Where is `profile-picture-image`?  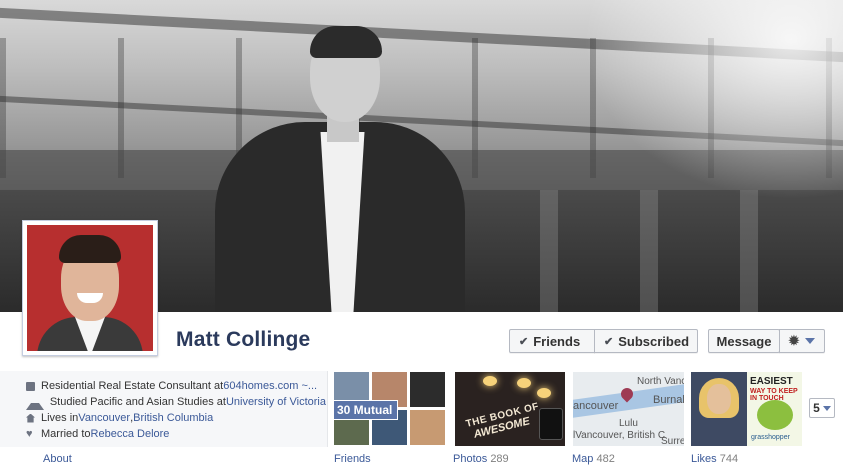
profile-picture-image is located at coordinates (90, 288).